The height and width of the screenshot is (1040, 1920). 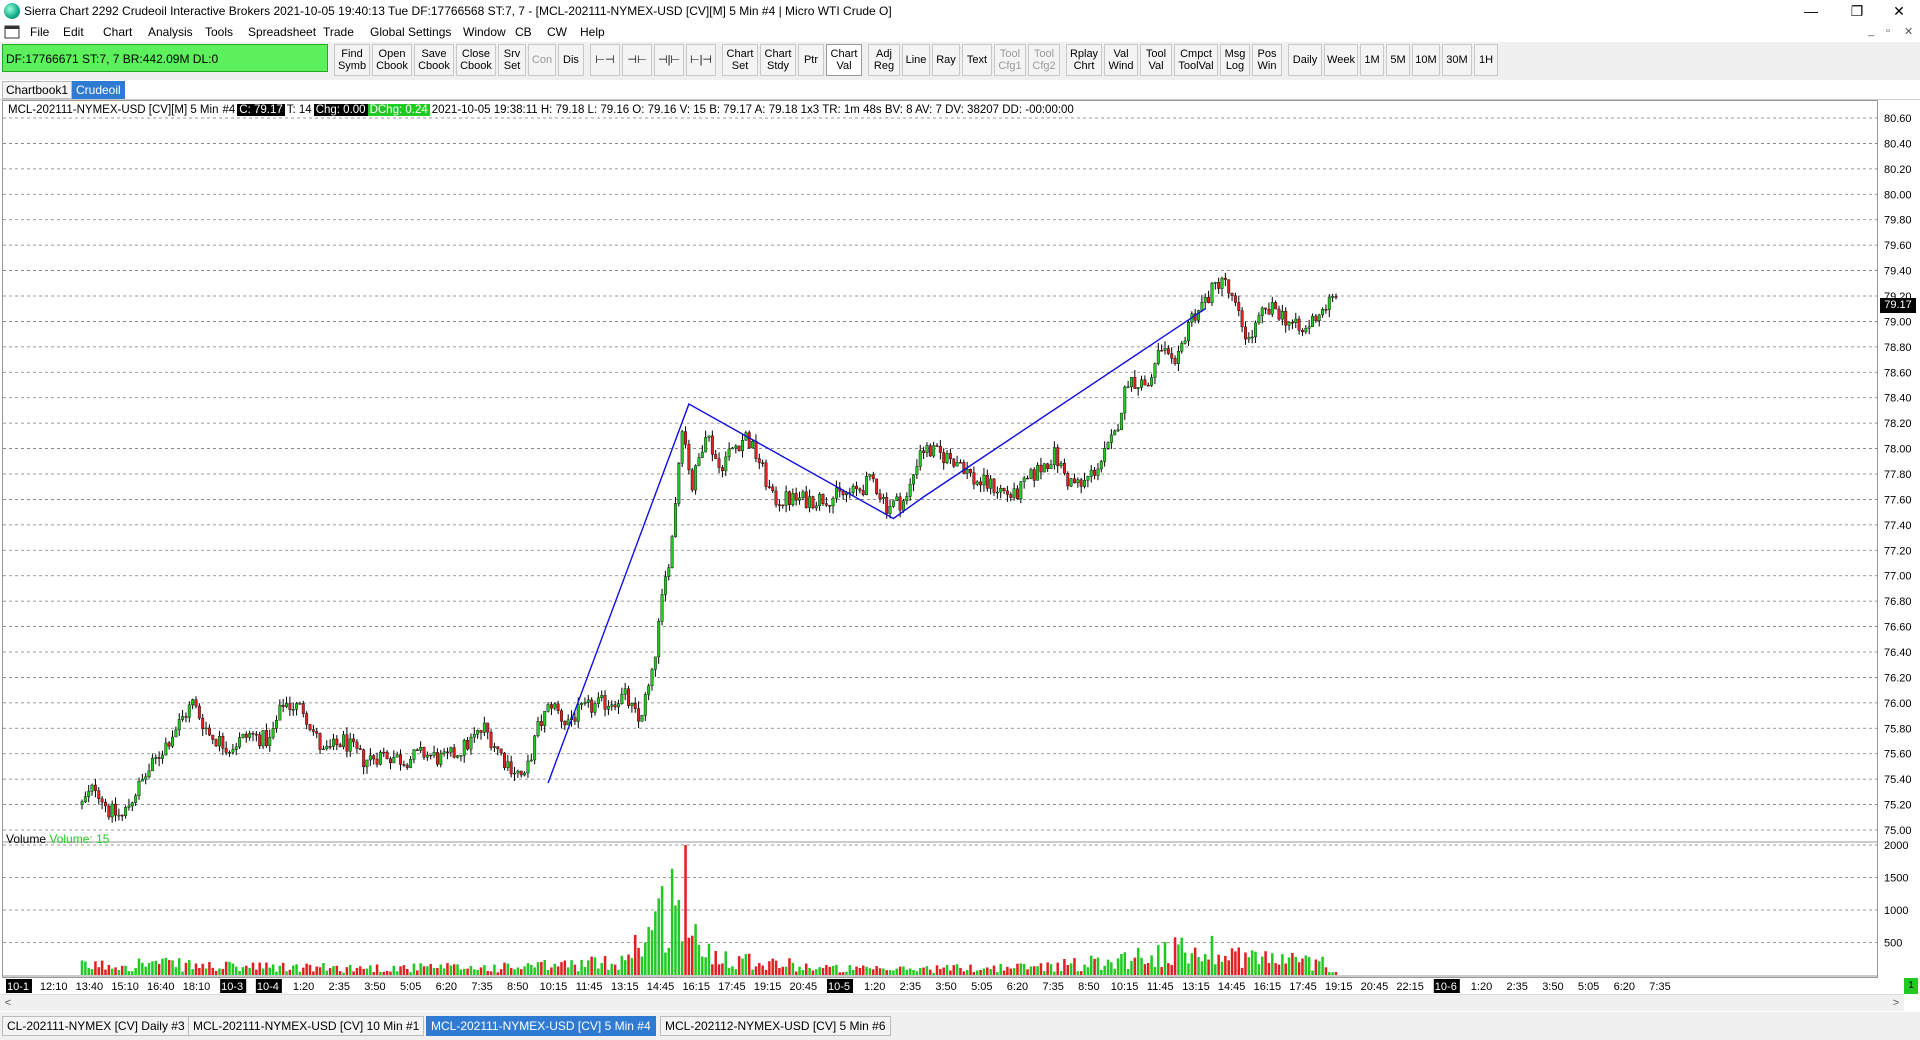 I want to click on toolbar-con-button: Con, so click(x=542, y=60).